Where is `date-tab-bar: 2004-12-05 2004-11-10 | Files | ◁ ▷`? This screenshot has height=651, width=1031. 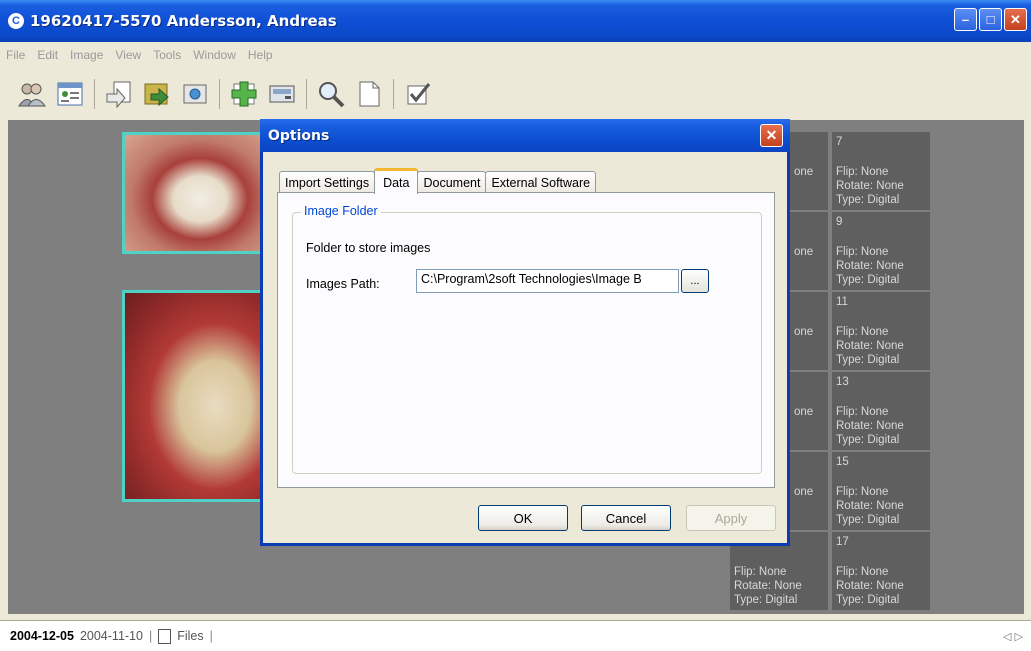
date-tab-bar: 2004-12-05 2004-11-10 | Files | ◁ ▷ is located at coordinates (515, 635).